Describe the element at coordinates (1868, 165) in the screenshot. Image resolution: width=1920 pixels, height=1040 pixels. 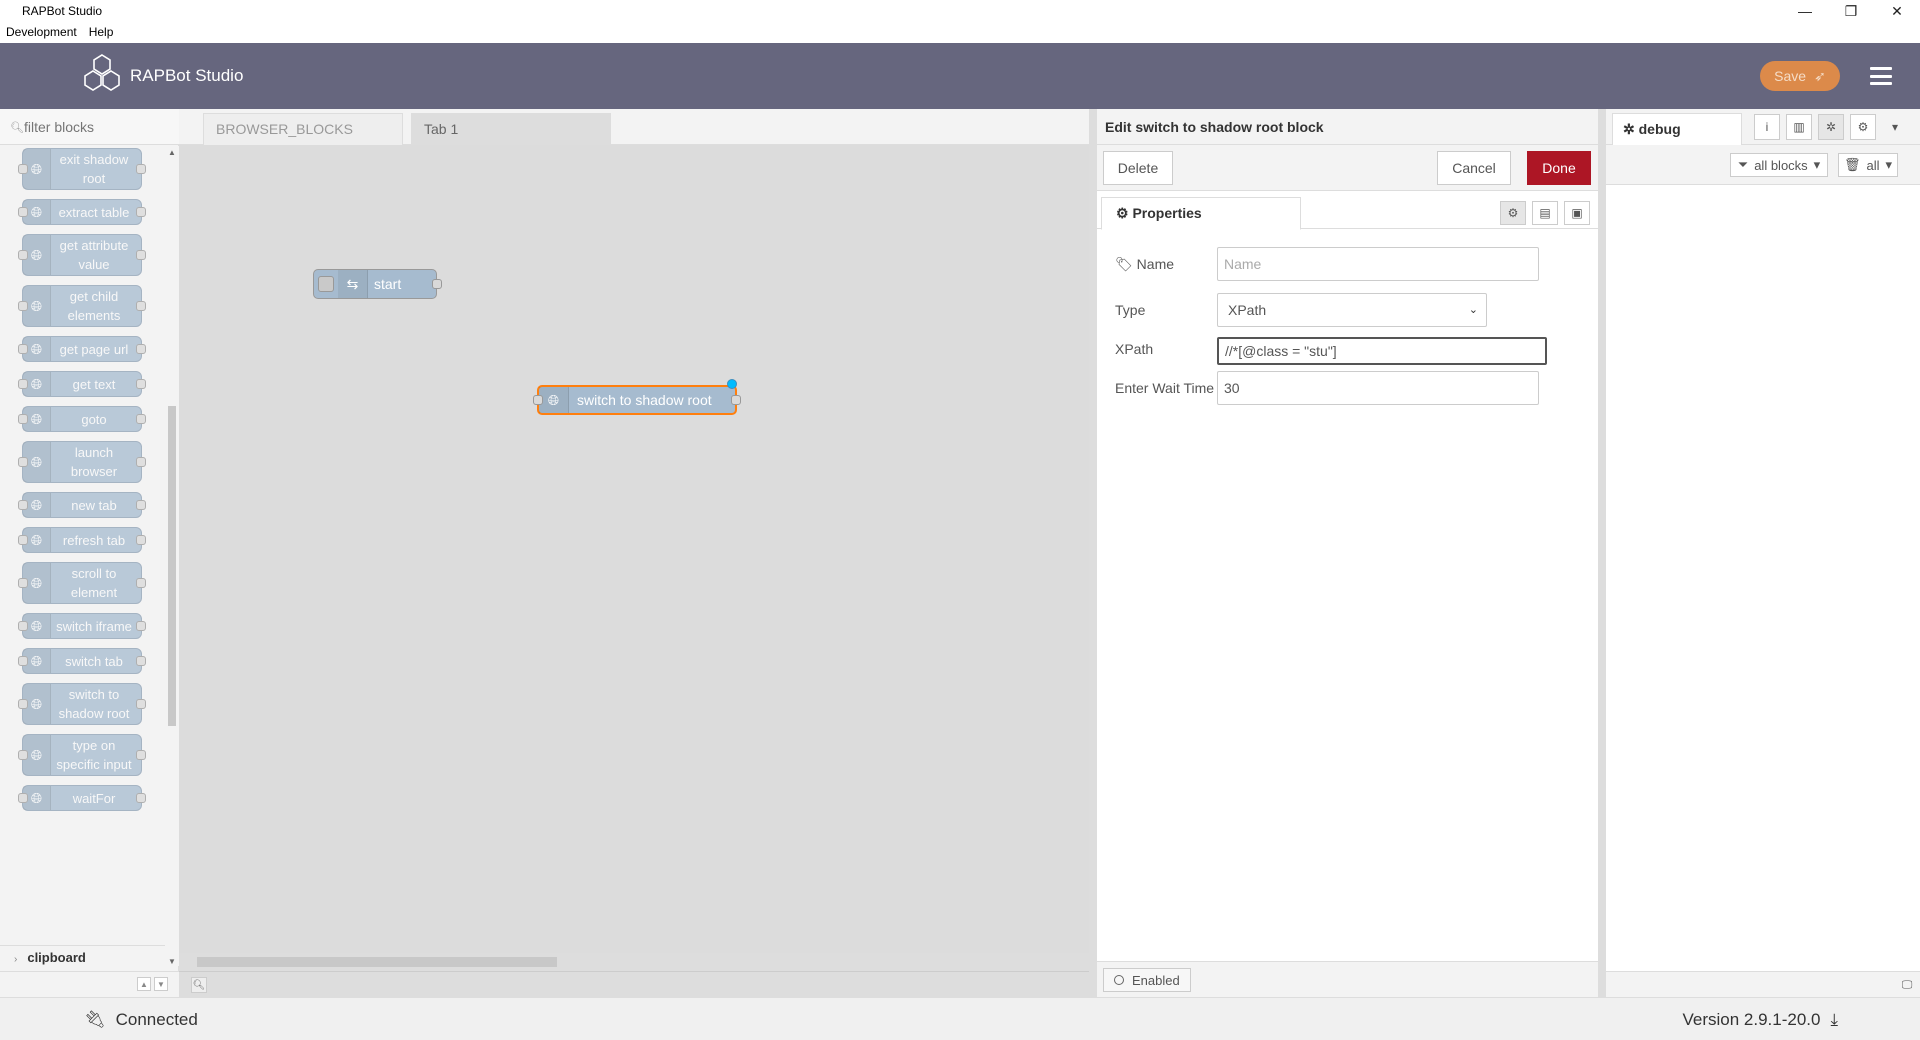
I see `clear-all-button: 🗑︎ all ▾` at that location.